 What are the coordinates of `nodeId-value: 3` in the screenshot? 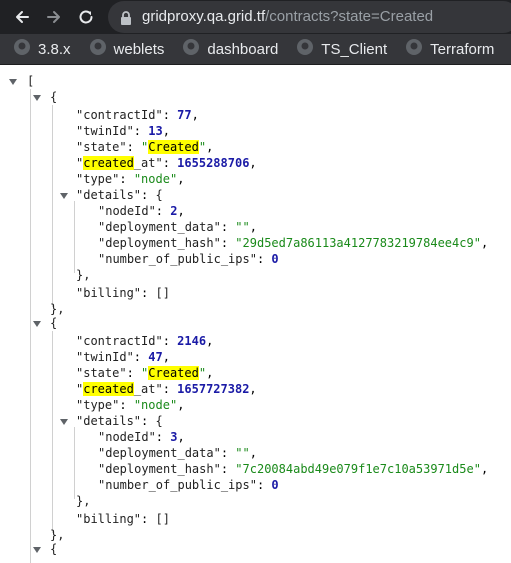 It's located at (174, 437).